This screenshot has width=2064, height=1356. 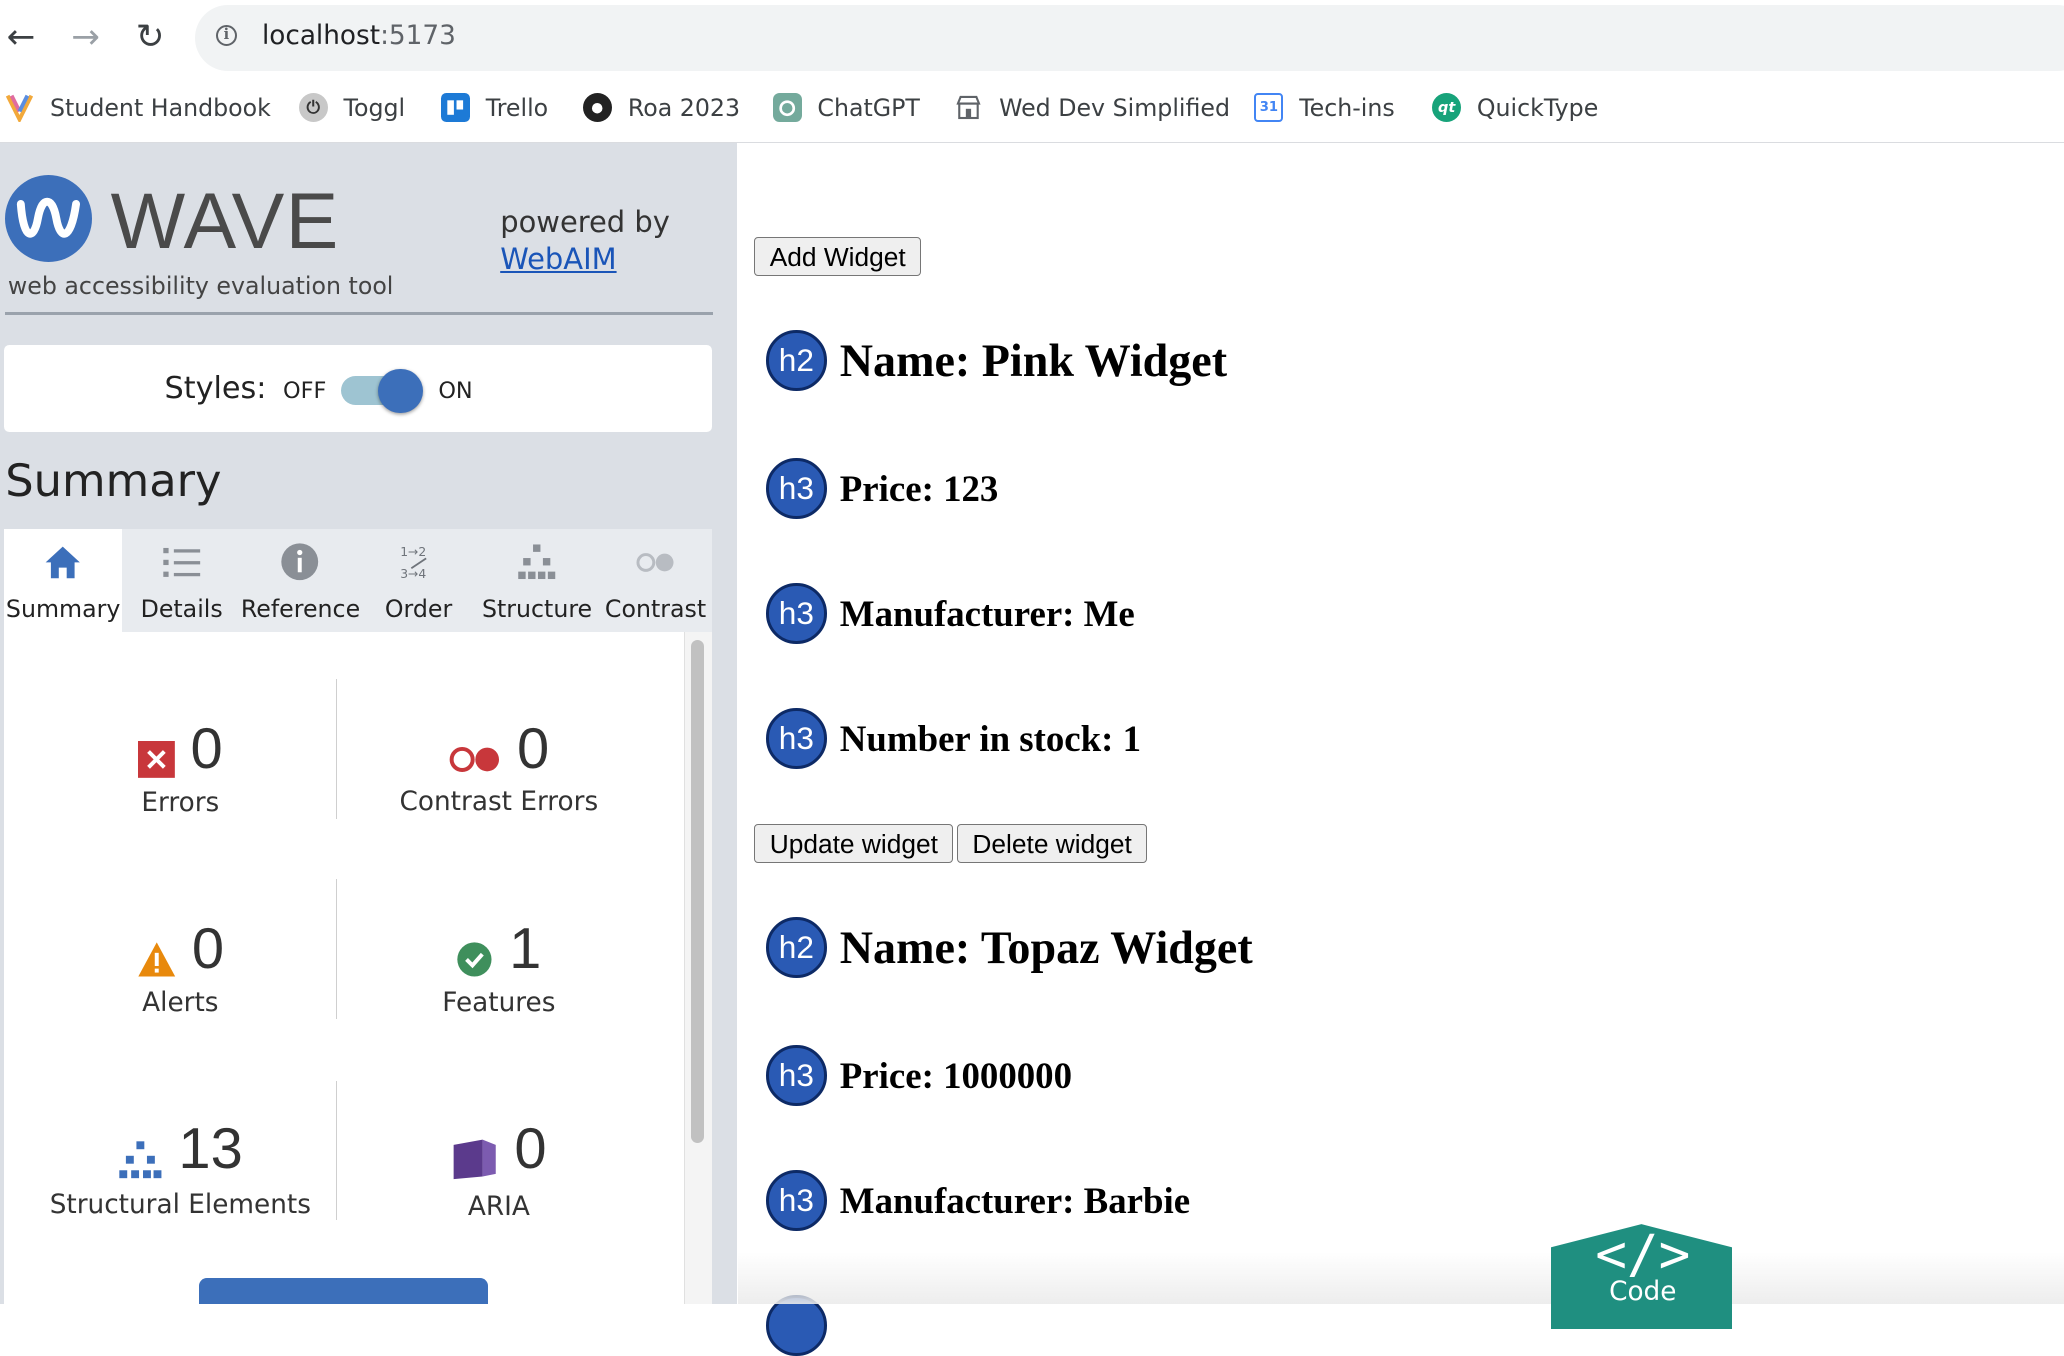 I want to click on wave-title: WAVE, so click(x=225, y=220).